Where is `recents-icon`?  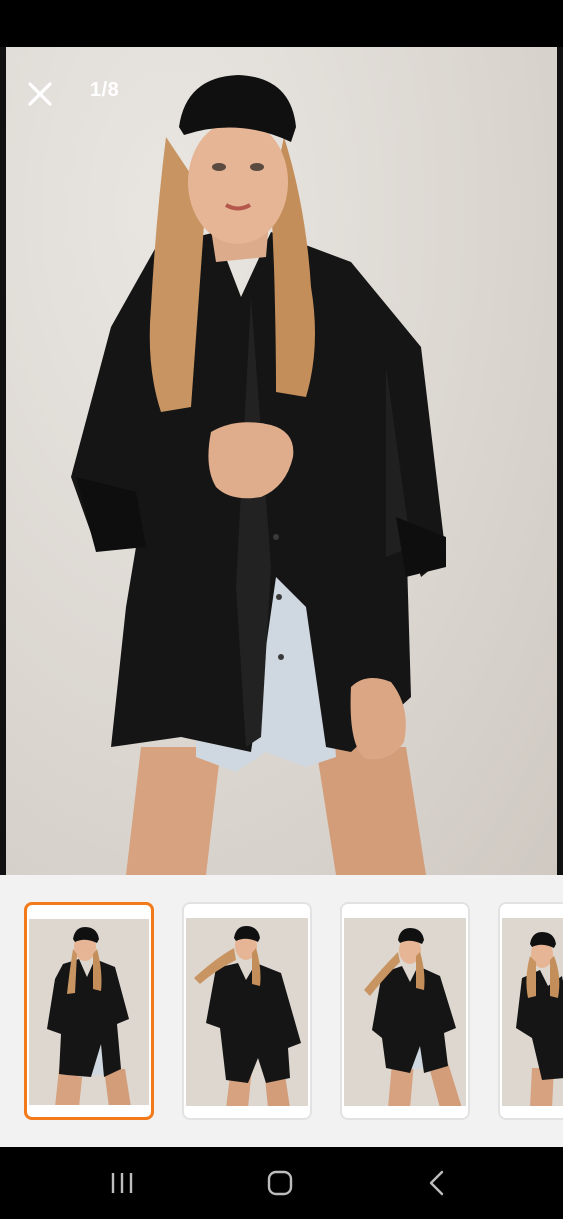 recents-icon is located at coordinates (122, 1183).